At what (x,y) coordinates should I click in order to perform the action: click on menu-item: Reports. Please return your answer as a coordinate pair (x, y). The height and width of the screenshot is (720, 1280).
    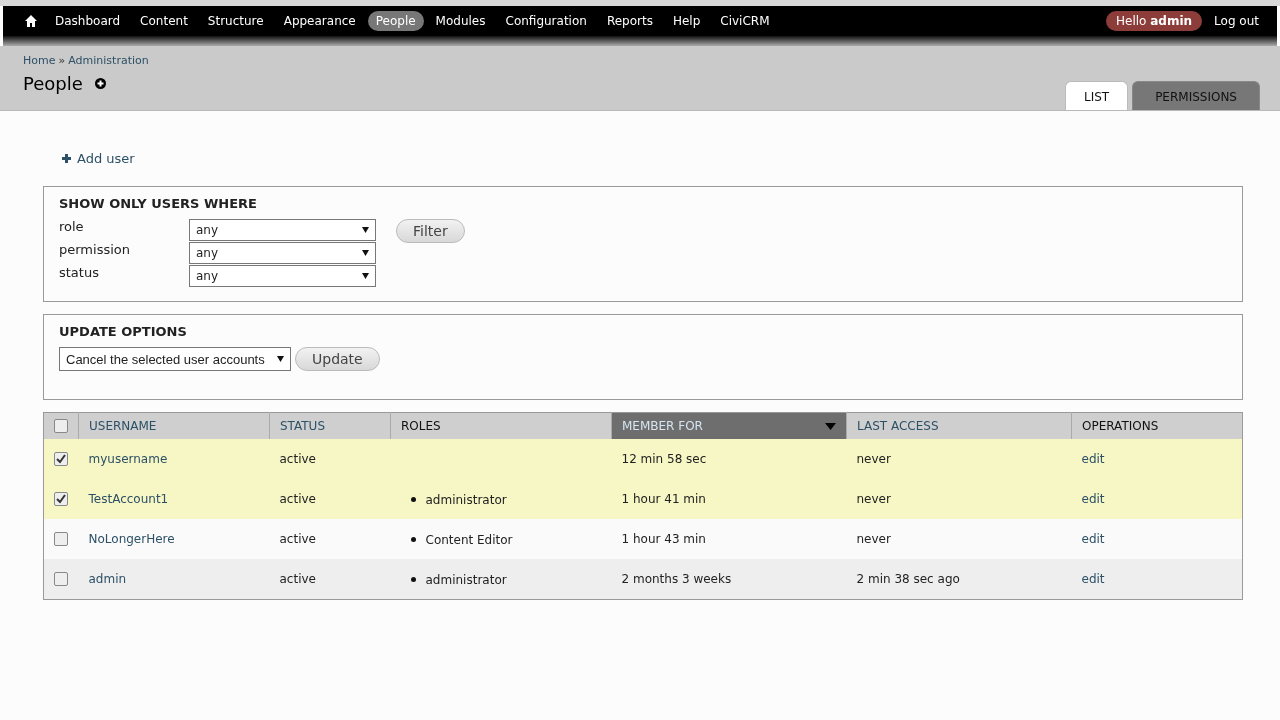
    Looking at the image, I should click on (629, 21).